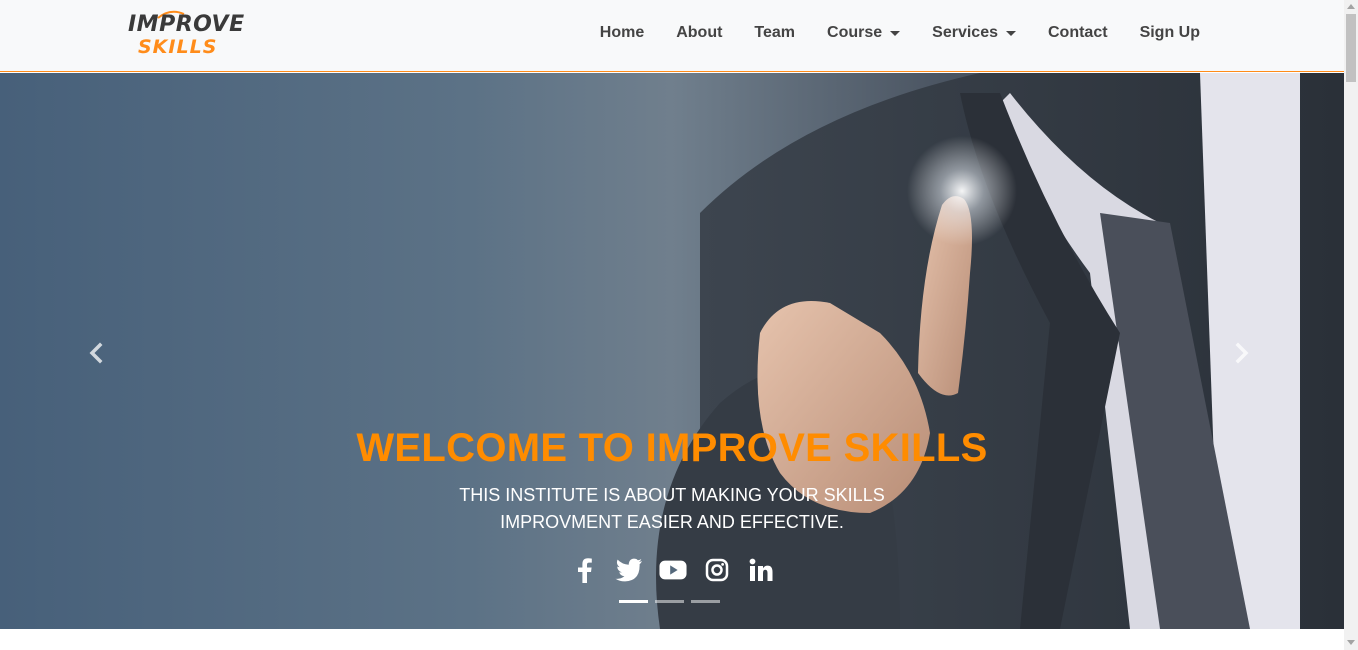 This screenshot has width=1358, height=650. What do you see at coordinates (672, 522) in the screenshot?
I see `hero-subtitle-line2: IMPROVMENT EASIER AND EFFECTIVE.` at bounding box center [672, 522].